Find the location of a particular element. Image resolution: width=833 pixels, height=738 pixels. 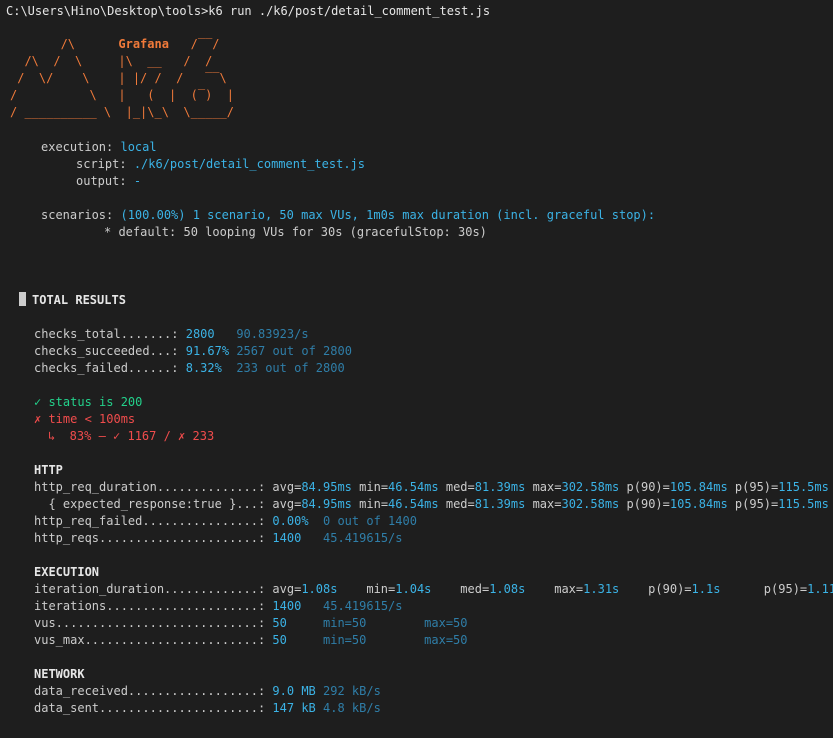

check-fail-detail: ↳ 83% — ✓ 1167 / ✗ 233 is located at coordinates (131, 436).